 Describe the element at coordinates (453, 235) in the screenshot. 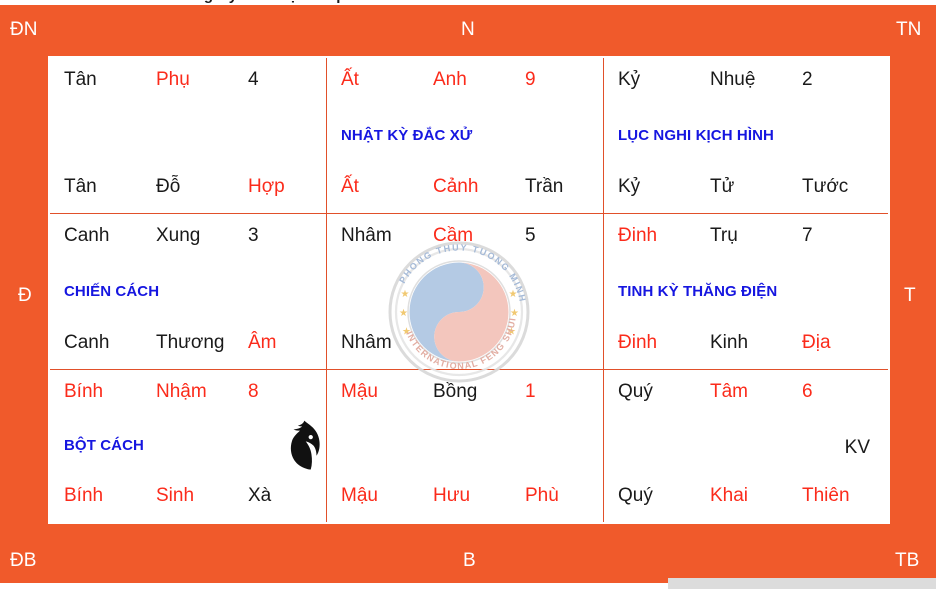

I see `palace-top-field-2: Cầm` at that location.